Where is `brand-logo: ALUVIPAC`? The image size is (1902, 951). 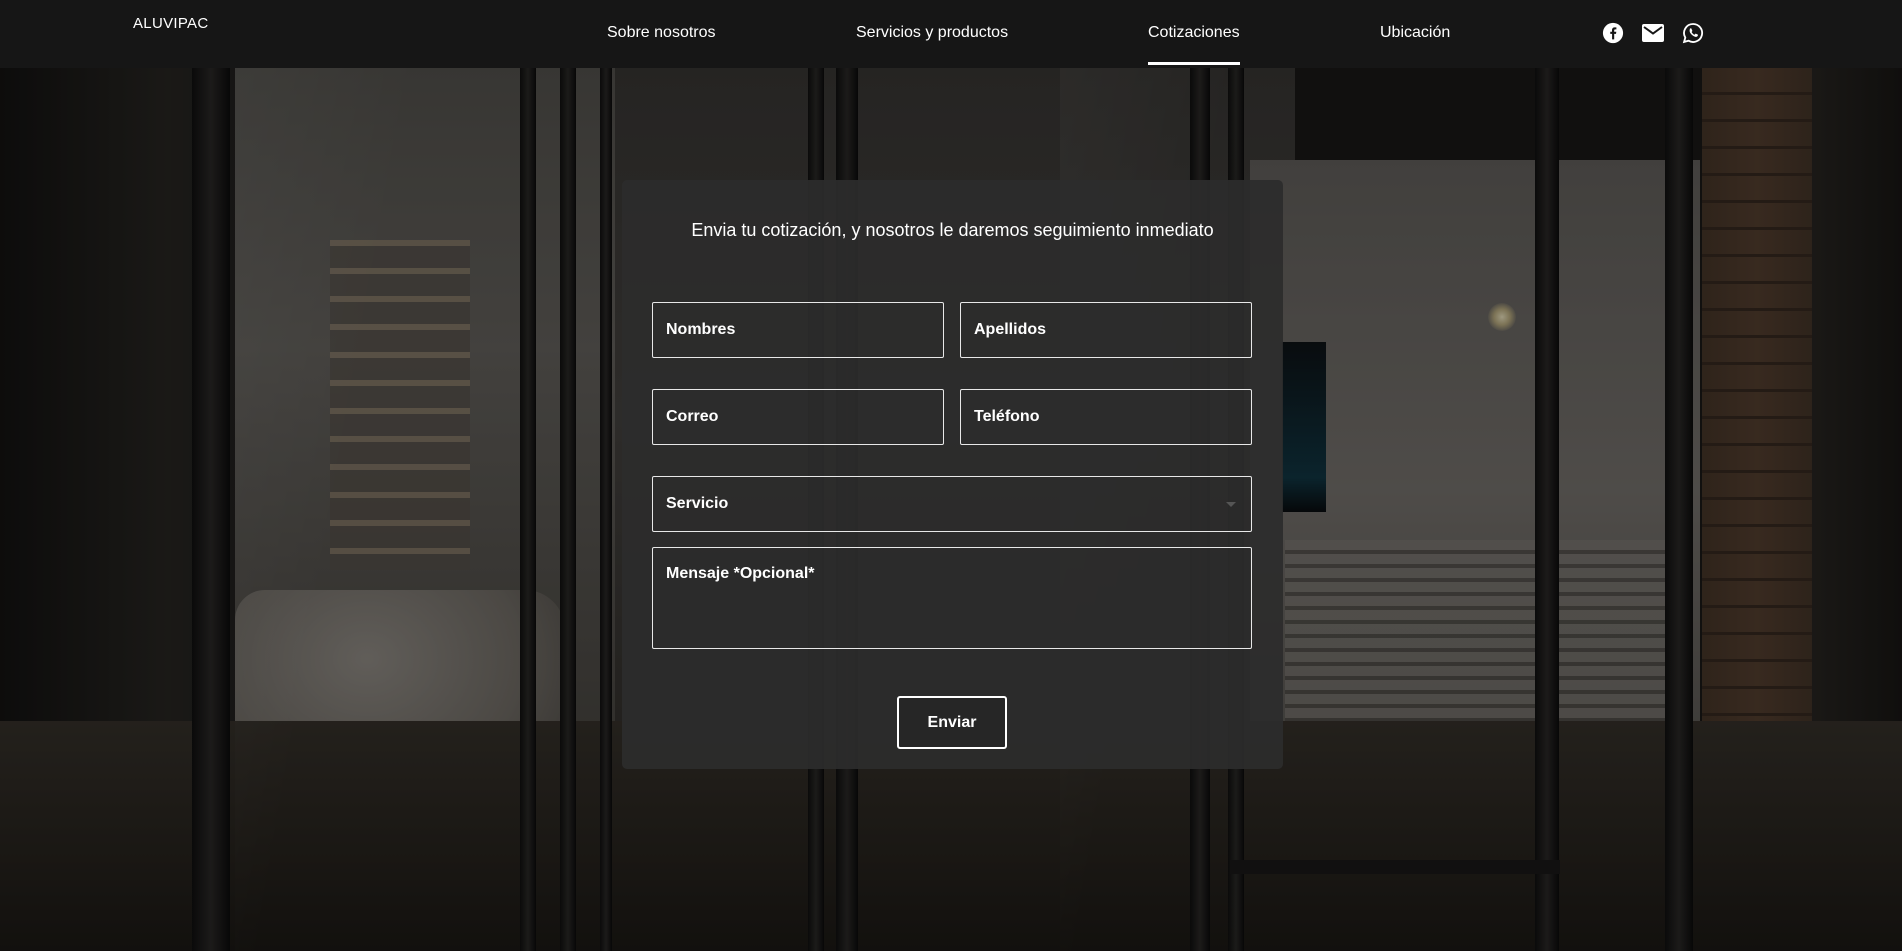
brand-logo: ALUVIPAC is located at coordinates (170, 23).